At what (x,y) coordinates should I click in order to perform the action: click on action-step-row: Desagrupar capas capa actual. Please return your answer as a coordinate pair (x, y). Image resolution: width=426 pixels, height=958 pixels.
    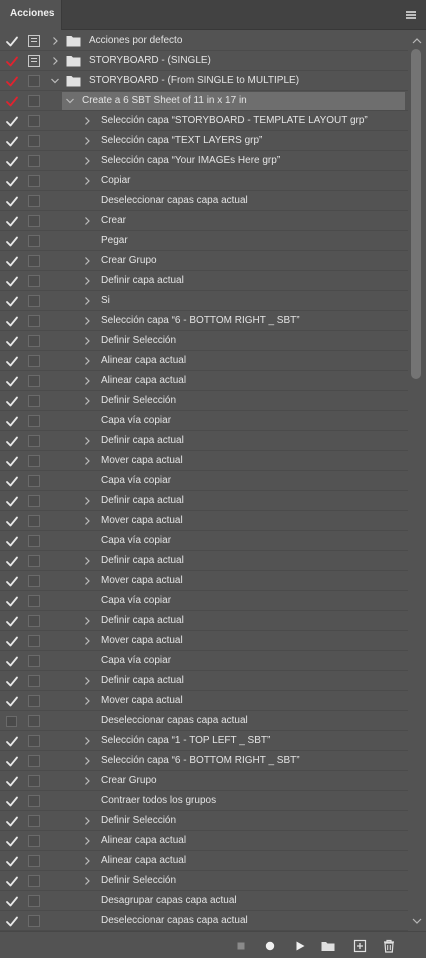
    Looking at the image, I should click on (204, 901).